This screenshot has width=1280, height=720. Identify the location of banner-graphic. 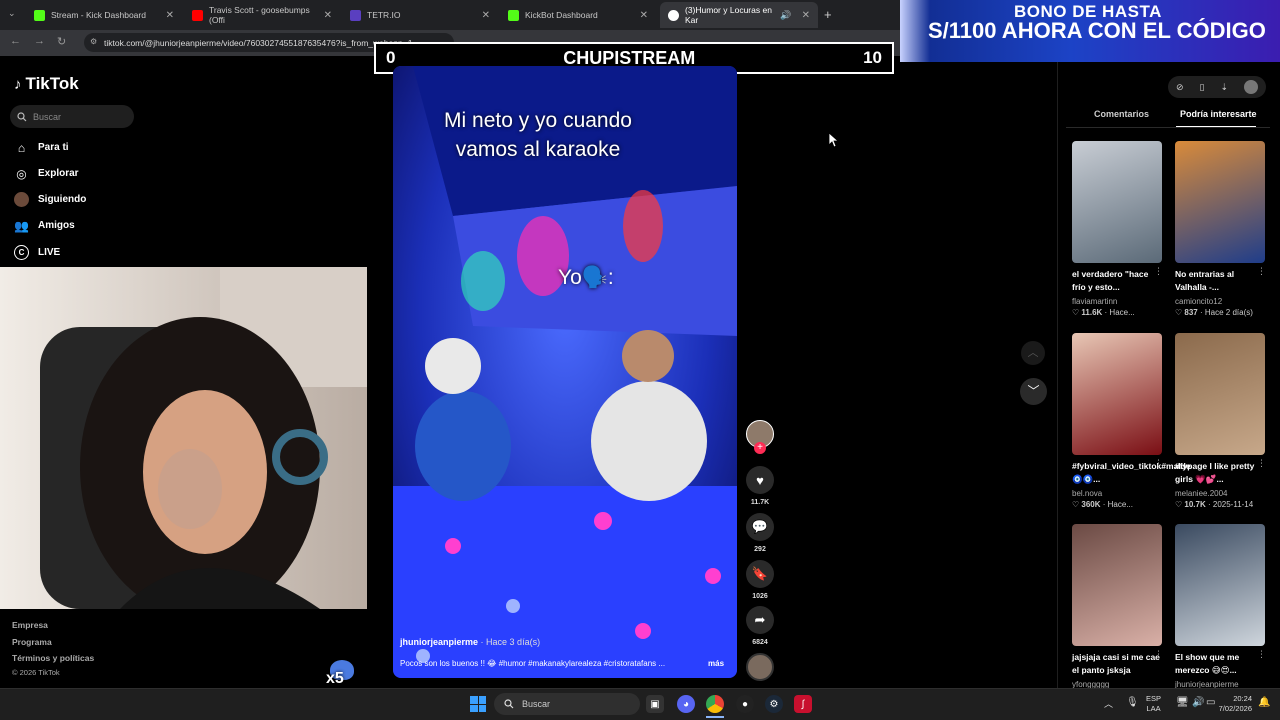
(915, 31).